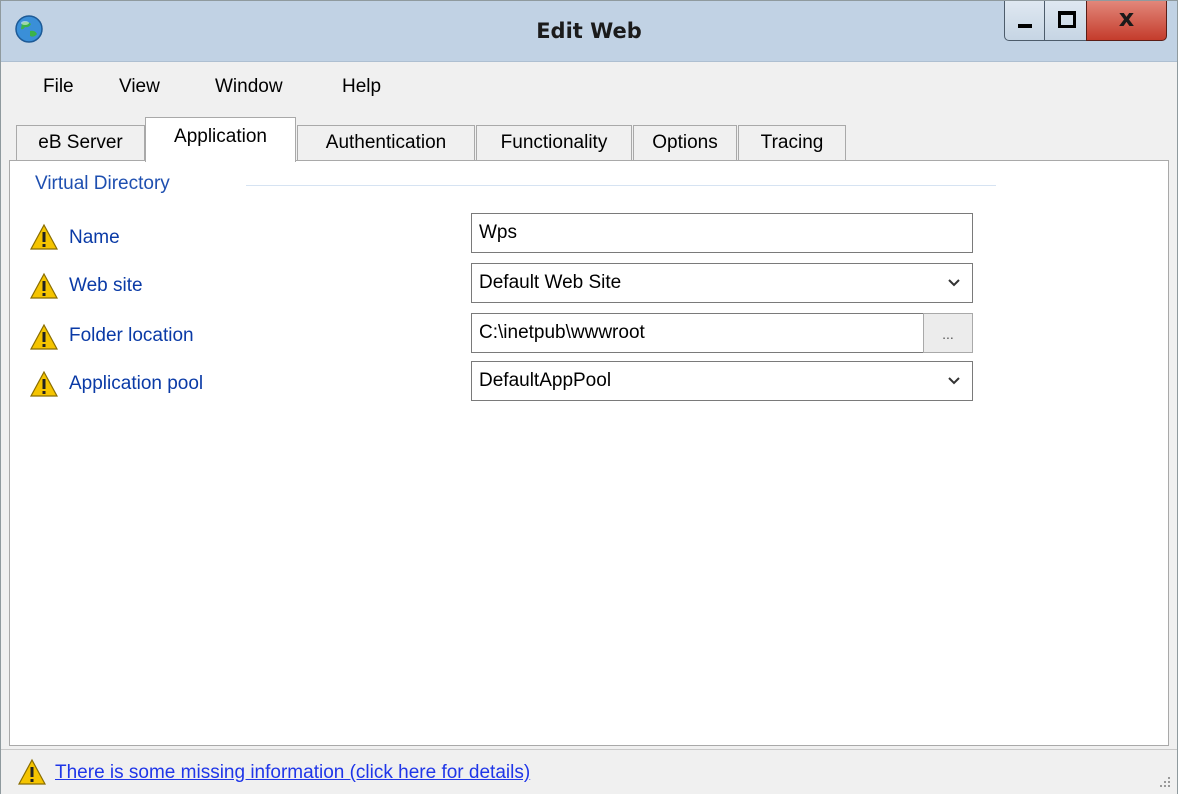 The image size is (1178, 794). What do you see at coordinates (545, 380) in the screenshot?
I see `application-pool-value: DefaultAppPool` at bounding box center [545, 380].